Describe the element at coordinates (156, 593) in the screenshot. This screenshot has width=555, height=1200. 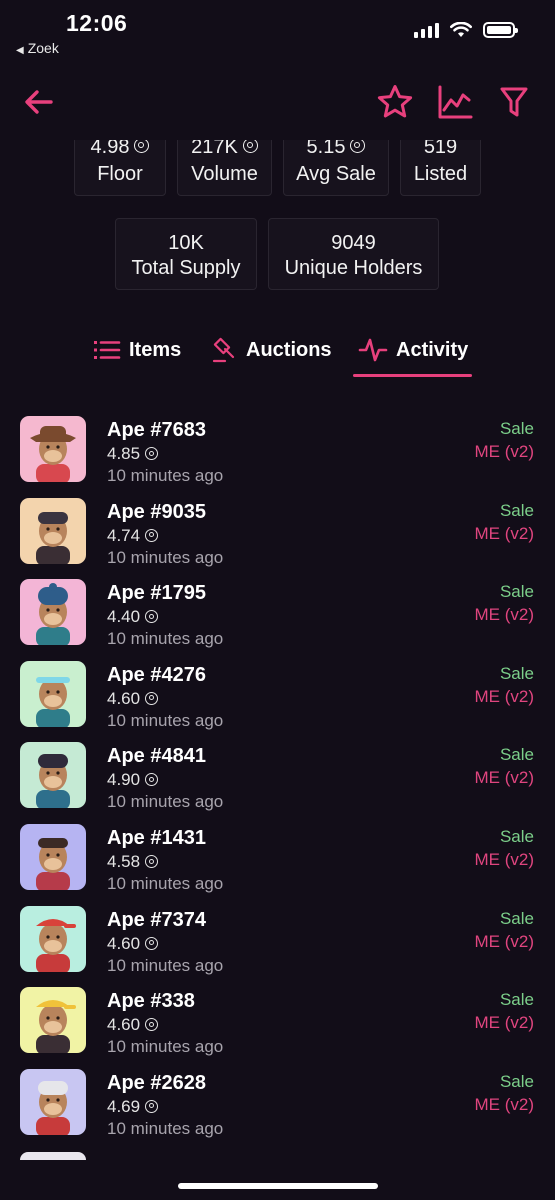
I see `item-name: Ape #1795` at that location.